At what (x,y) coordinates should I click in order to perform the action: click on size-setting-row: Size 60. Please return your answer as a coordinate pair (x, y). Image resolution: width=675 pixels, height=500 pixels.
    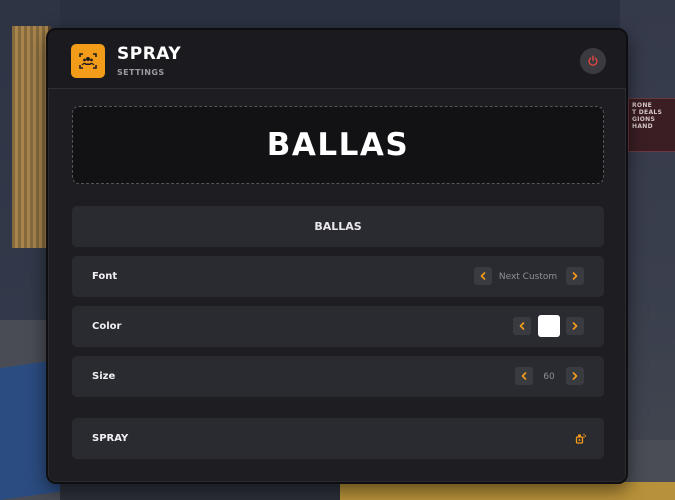
    Looking at the image, I should click on (338, 376).